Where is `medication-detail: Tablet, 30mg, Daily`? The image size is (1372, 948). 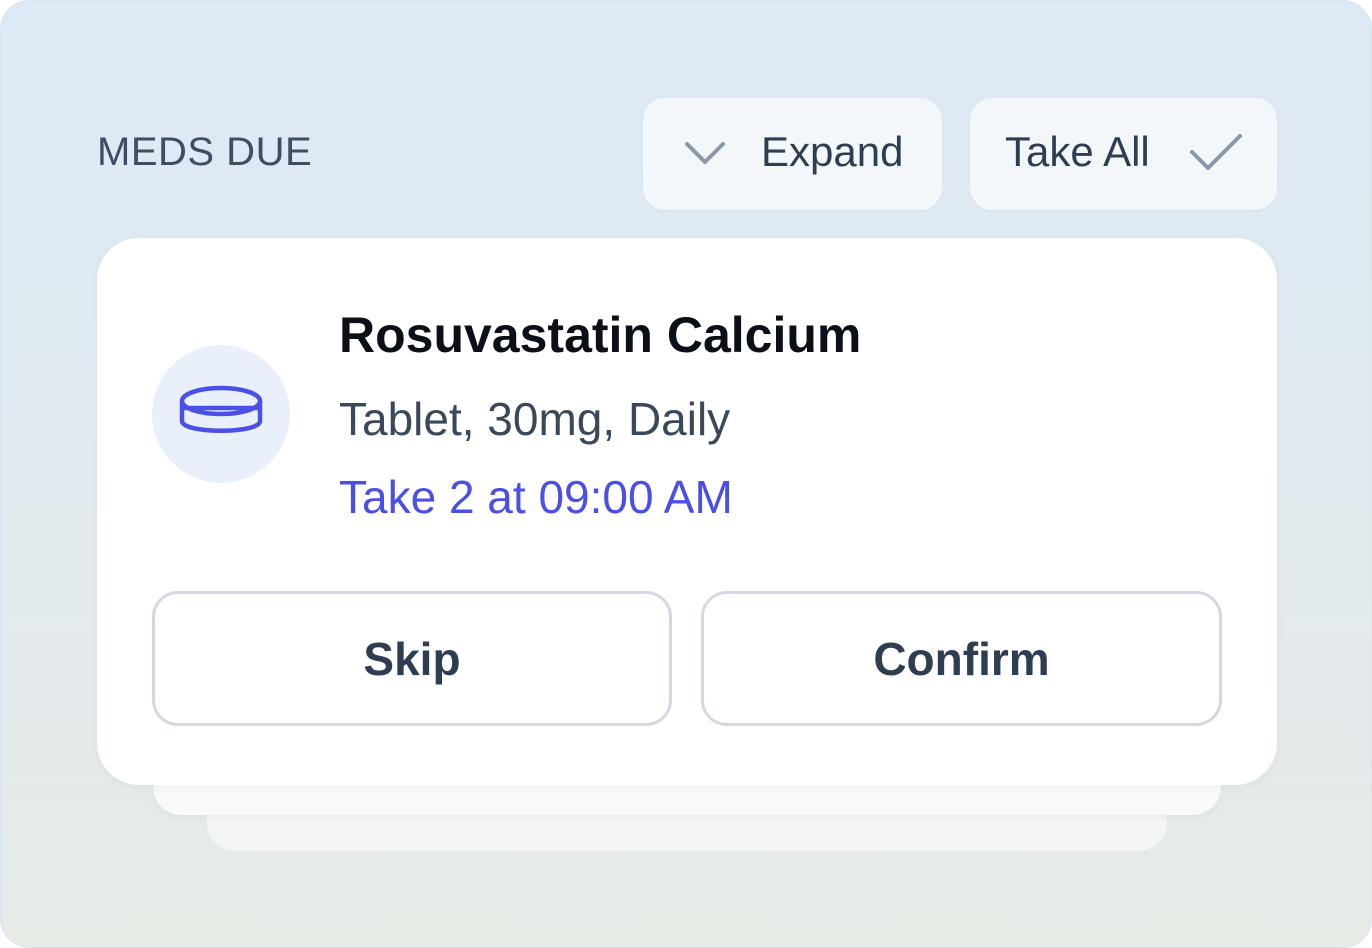
medication-detail: Tablet, 30mg, Daily is located at coordinates (535, 419).